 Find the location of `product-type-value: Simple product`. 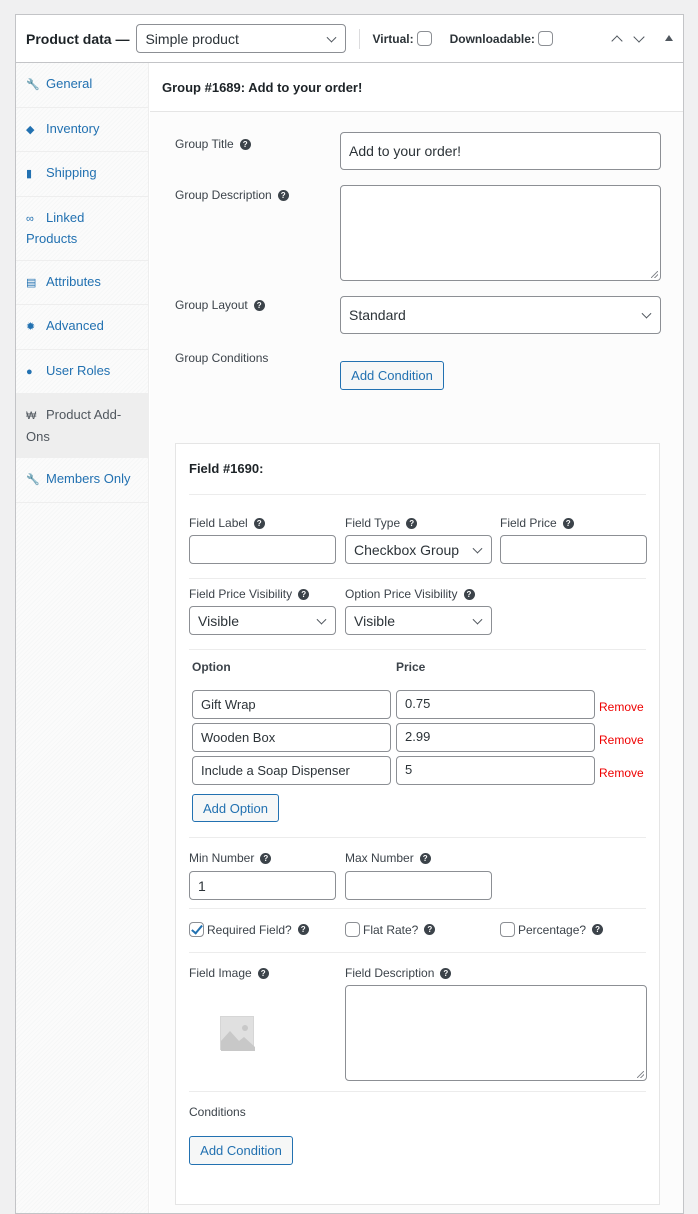

product-type-value: Simple product is located at coordinates (192, 38).